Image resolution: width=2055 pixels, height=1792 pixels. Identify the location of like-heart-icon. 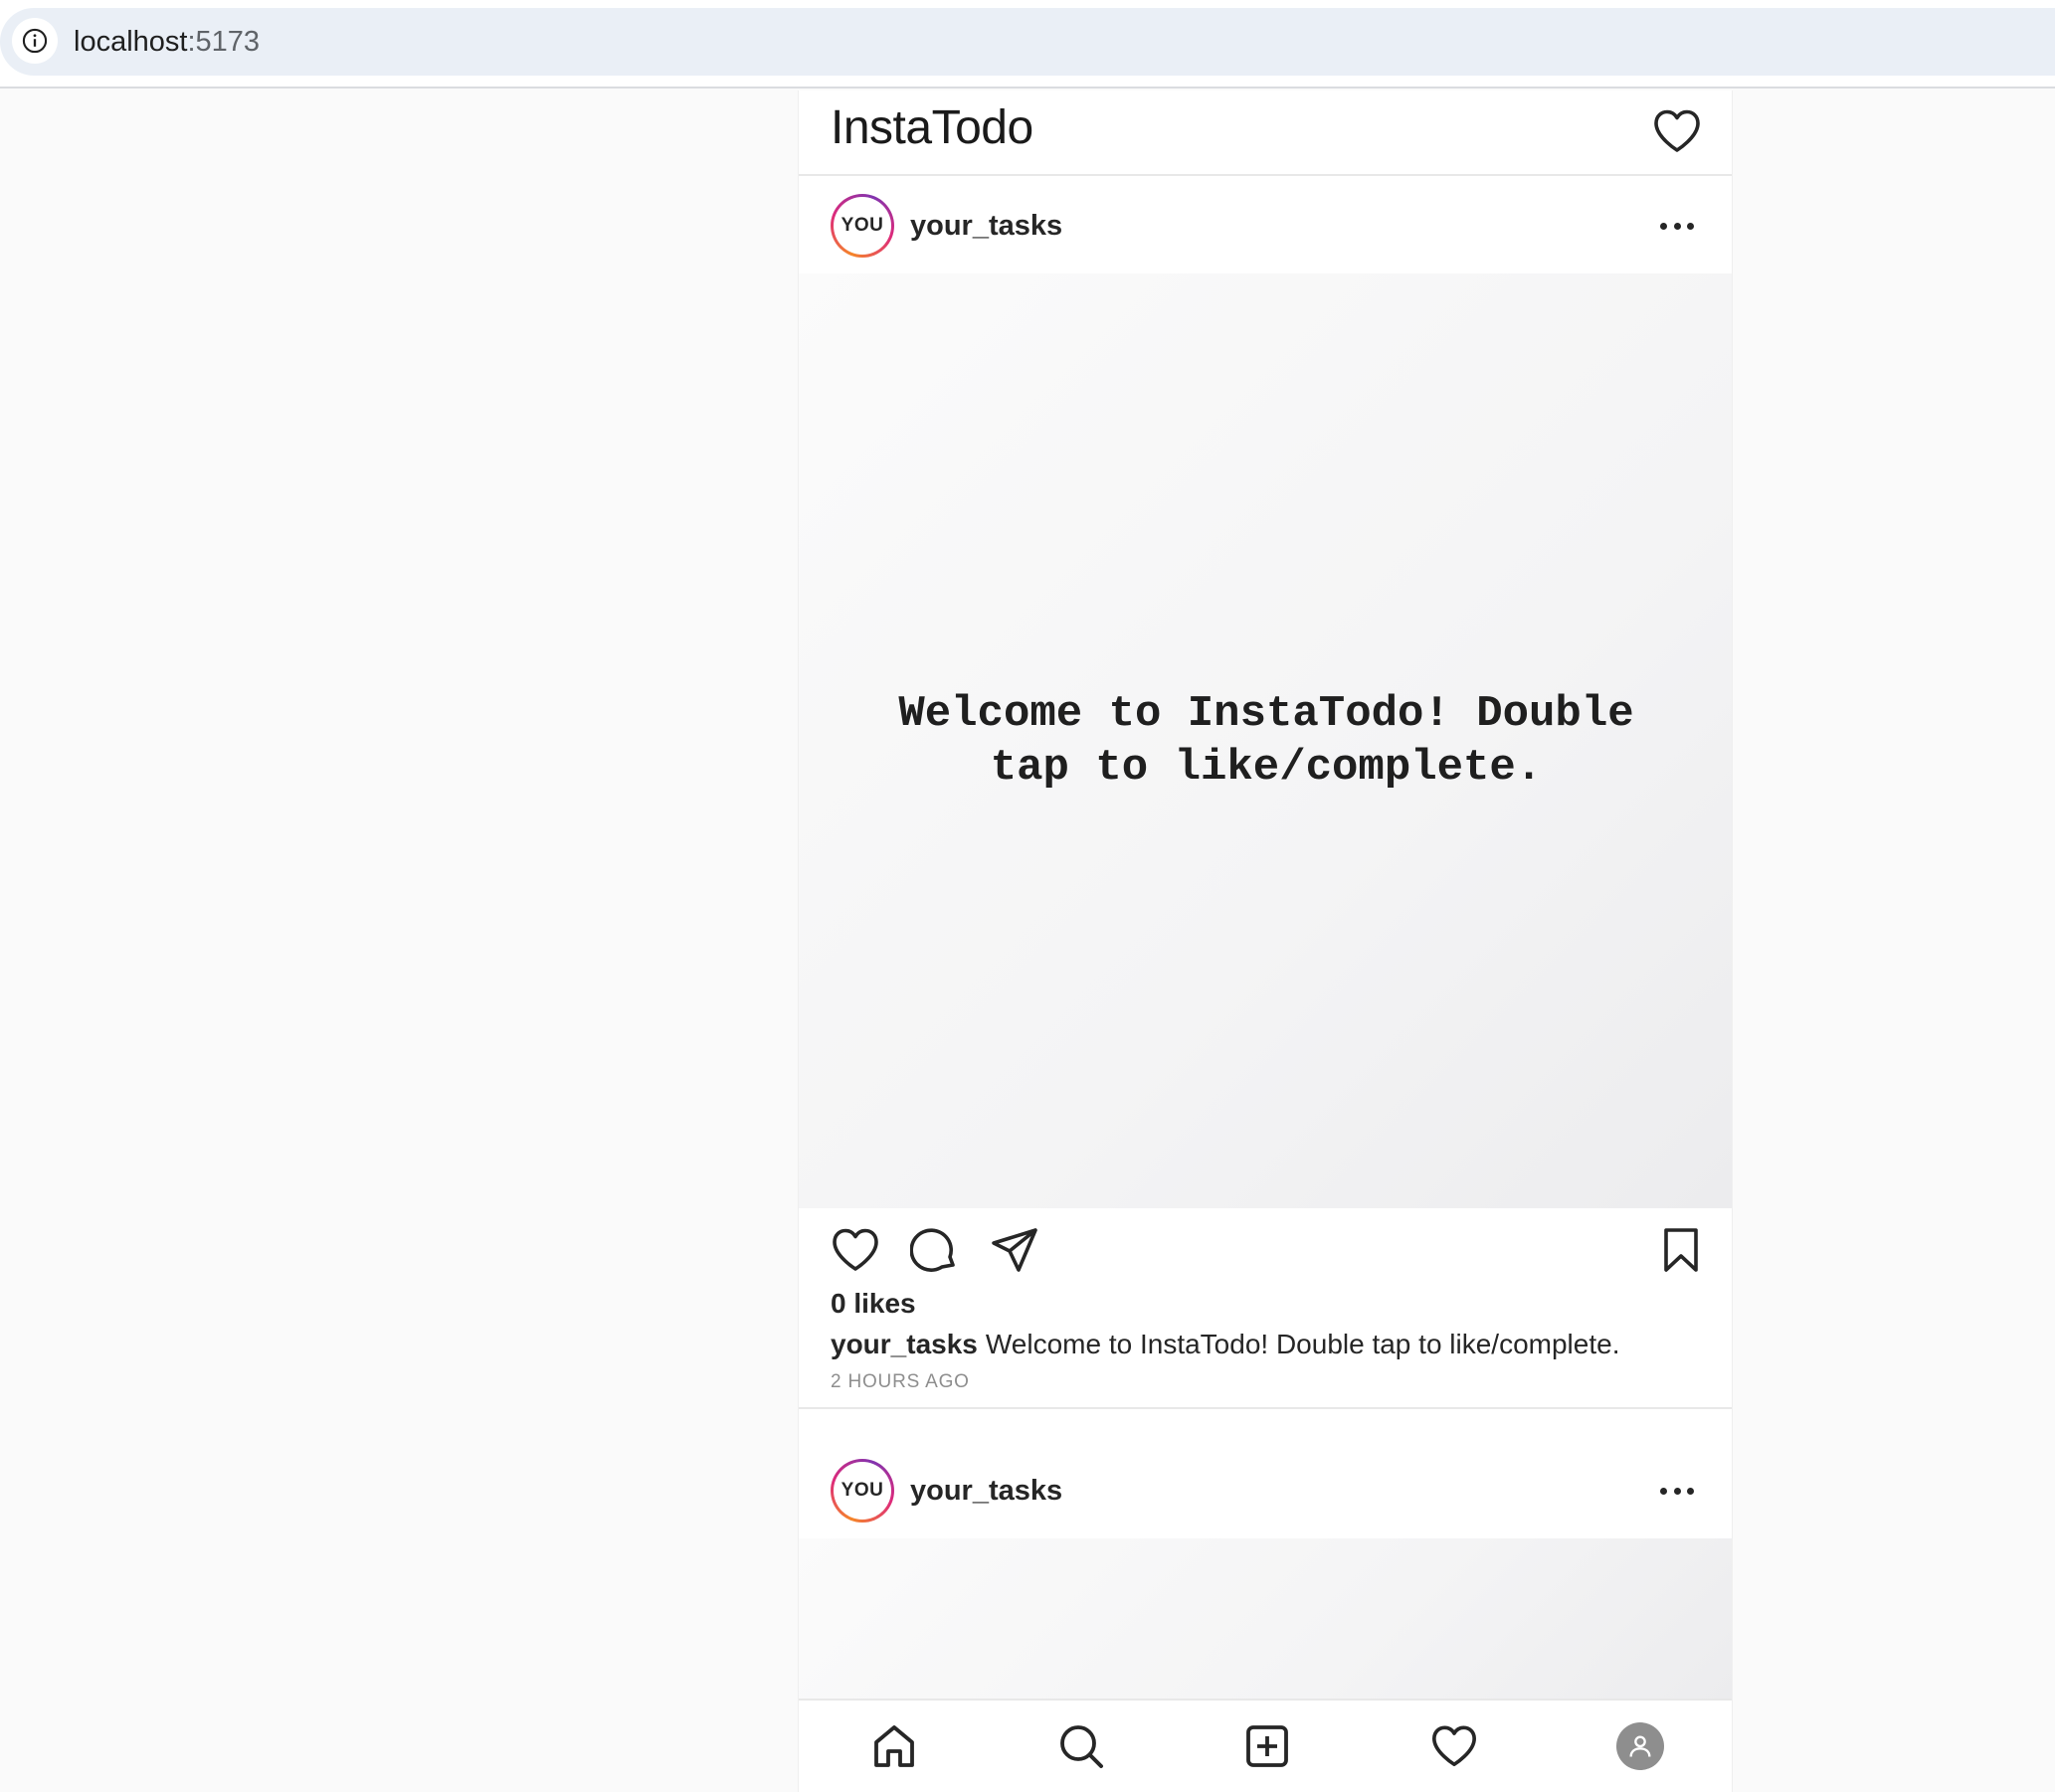
(855, 1250).